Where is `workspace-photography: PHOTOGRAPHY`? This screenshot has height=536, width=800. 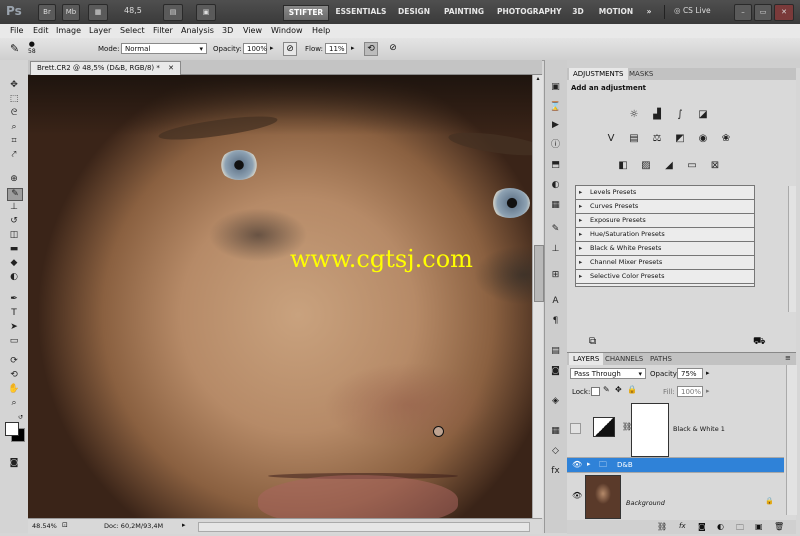 workspace-photography: PHOTOGRAPHY is located at coordinates (529, 12).